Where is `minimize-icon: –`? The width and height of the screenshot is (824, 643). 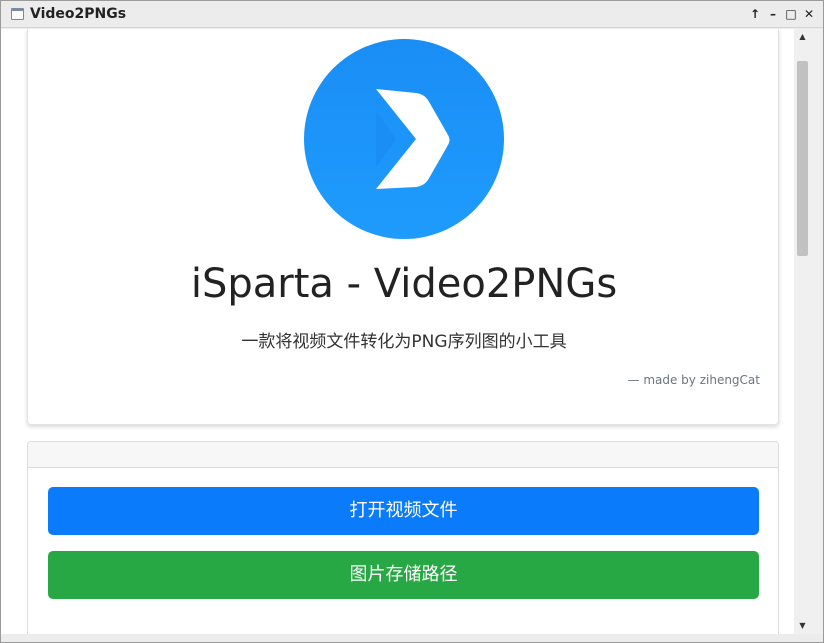
minimize-icon: – is located at coordinates (773, 14).